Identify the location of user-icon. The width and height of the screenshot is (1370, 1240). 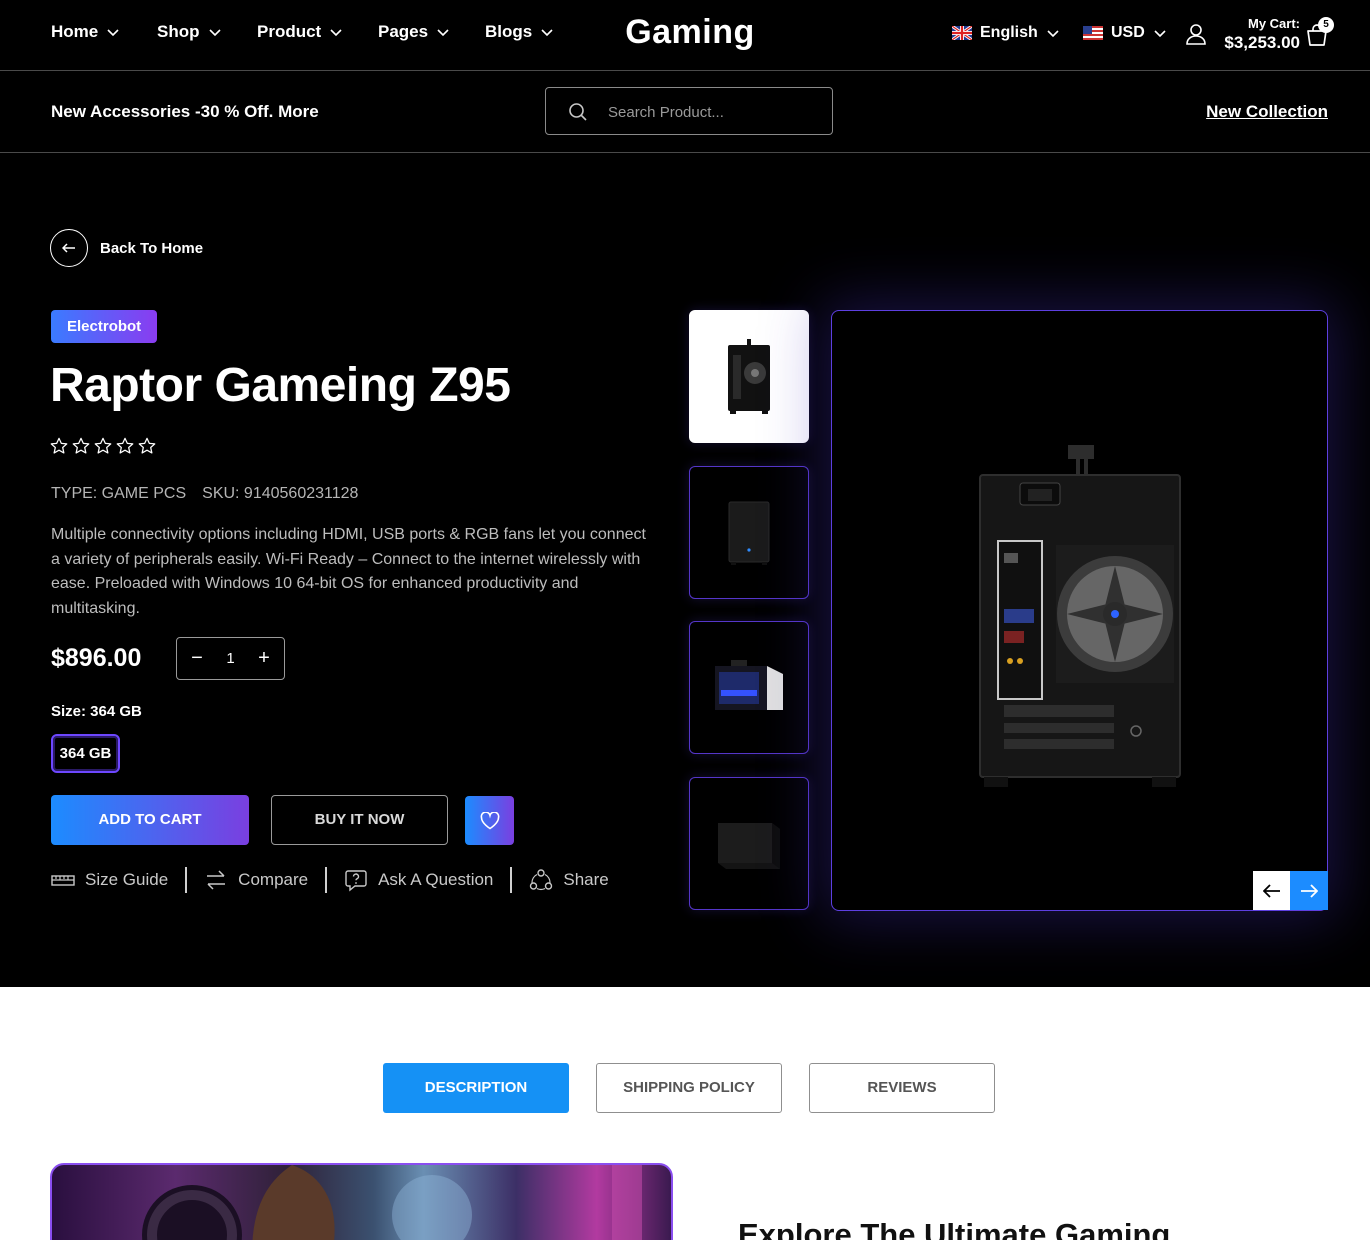
(1196, 34).